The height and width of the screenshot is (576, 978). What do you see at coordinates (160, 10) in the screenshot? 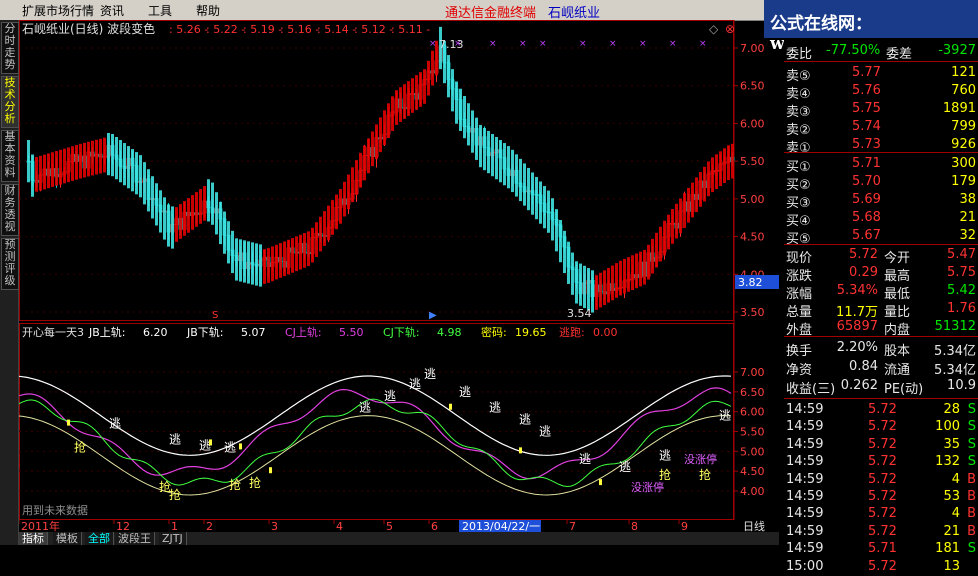
I see `menu-tools: 工具` at bounding box center [160, 10].